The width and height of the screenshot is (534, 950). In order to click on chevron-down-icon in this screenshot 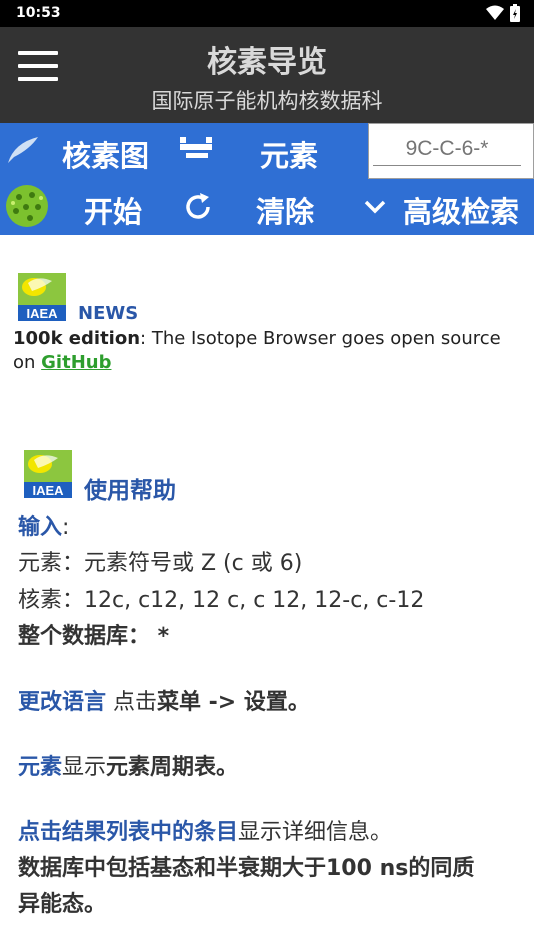, I will do `click(375, 207)`.